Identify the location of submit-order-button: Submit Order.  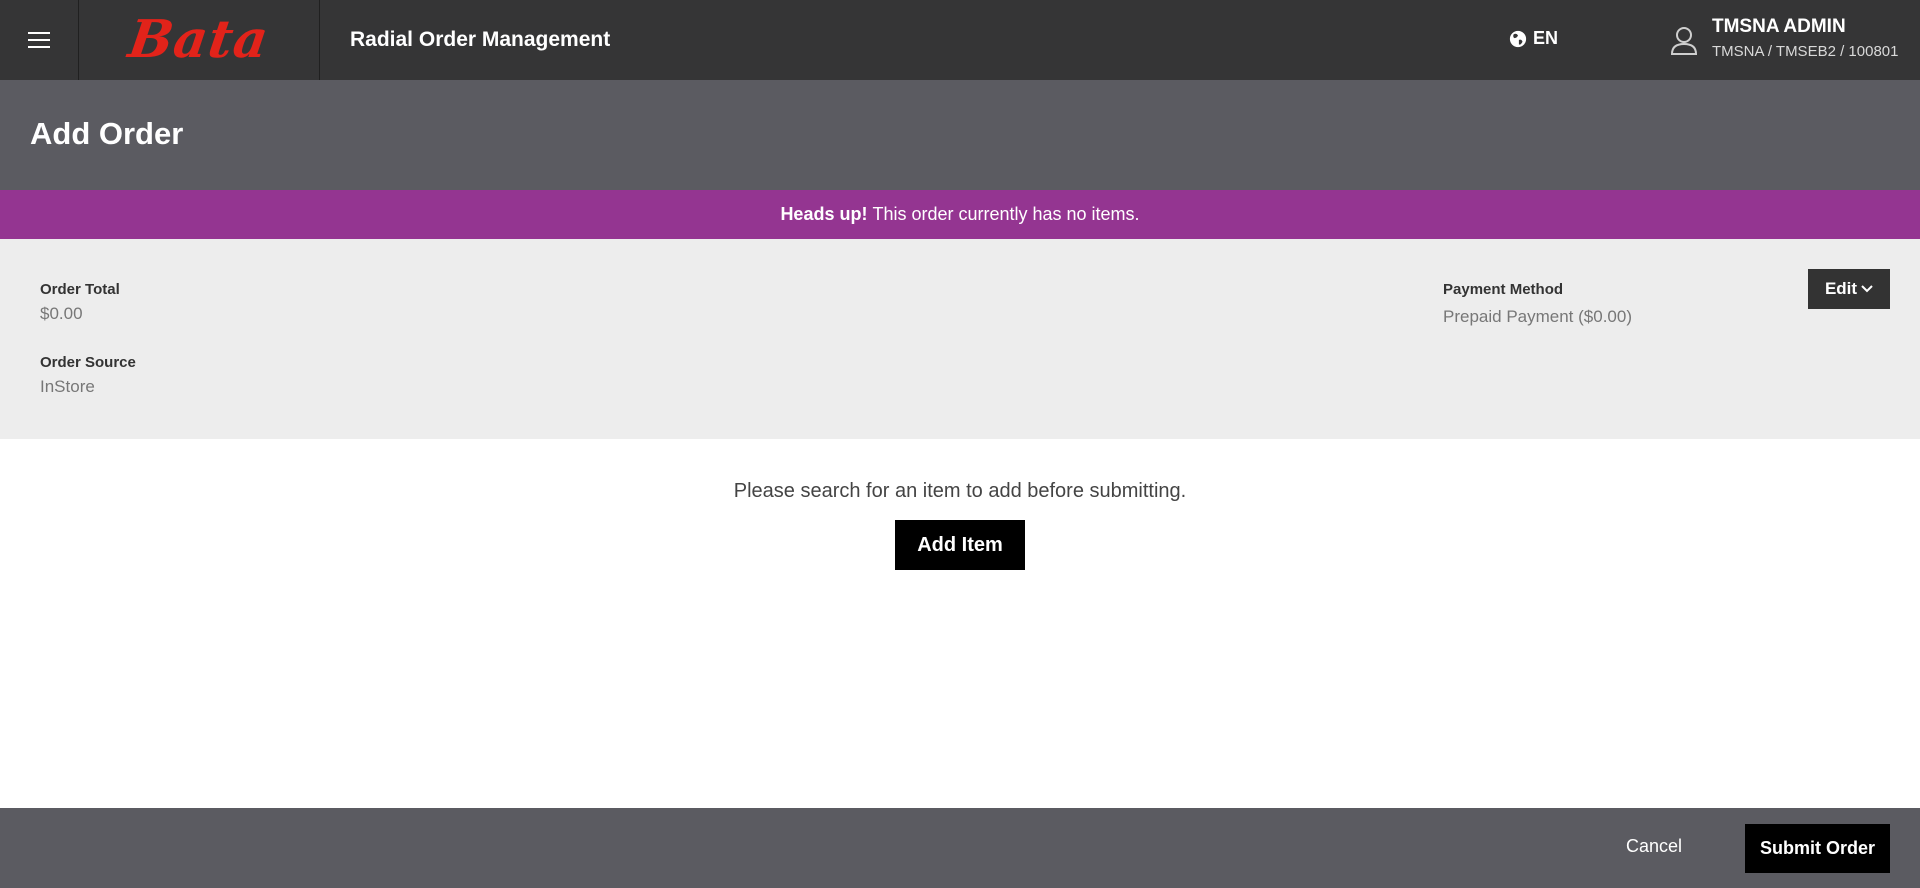
(1817, 848).